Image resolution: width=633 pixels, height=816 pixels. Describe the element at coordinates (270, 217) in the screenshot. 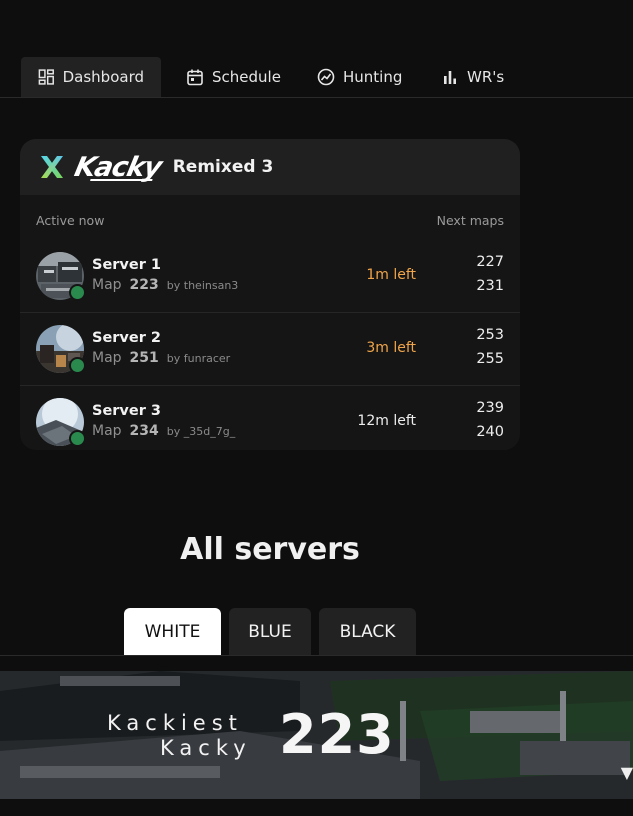

I see `column-labels: Active now Next maps` at that location.